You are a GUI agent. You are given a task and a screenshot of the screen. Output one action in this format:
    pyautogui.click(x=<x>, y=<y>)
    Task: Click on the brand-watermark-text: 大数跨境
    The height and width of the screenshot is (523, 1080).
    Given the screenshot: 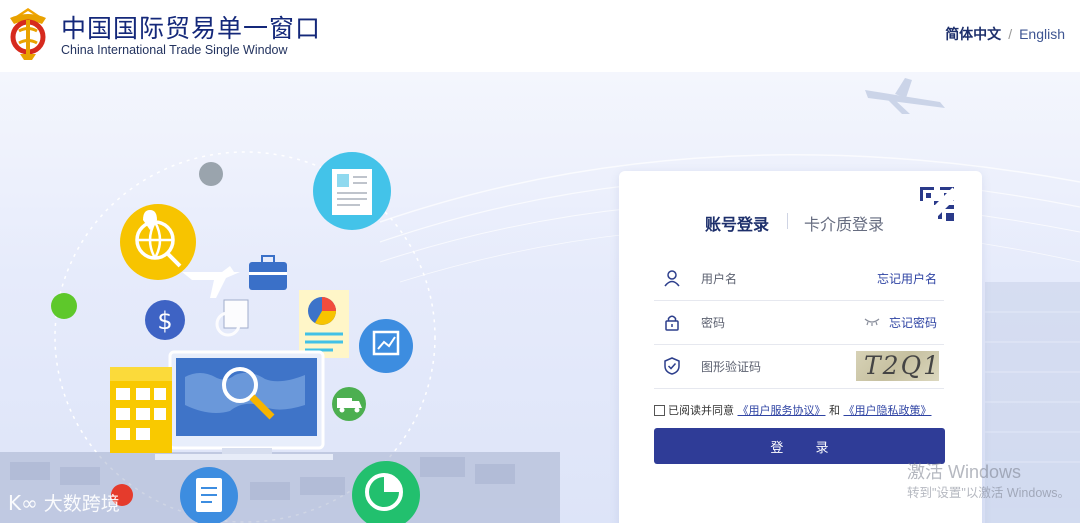 What is the action you would take?
    pyautogui.click(x=81, y=504)
    